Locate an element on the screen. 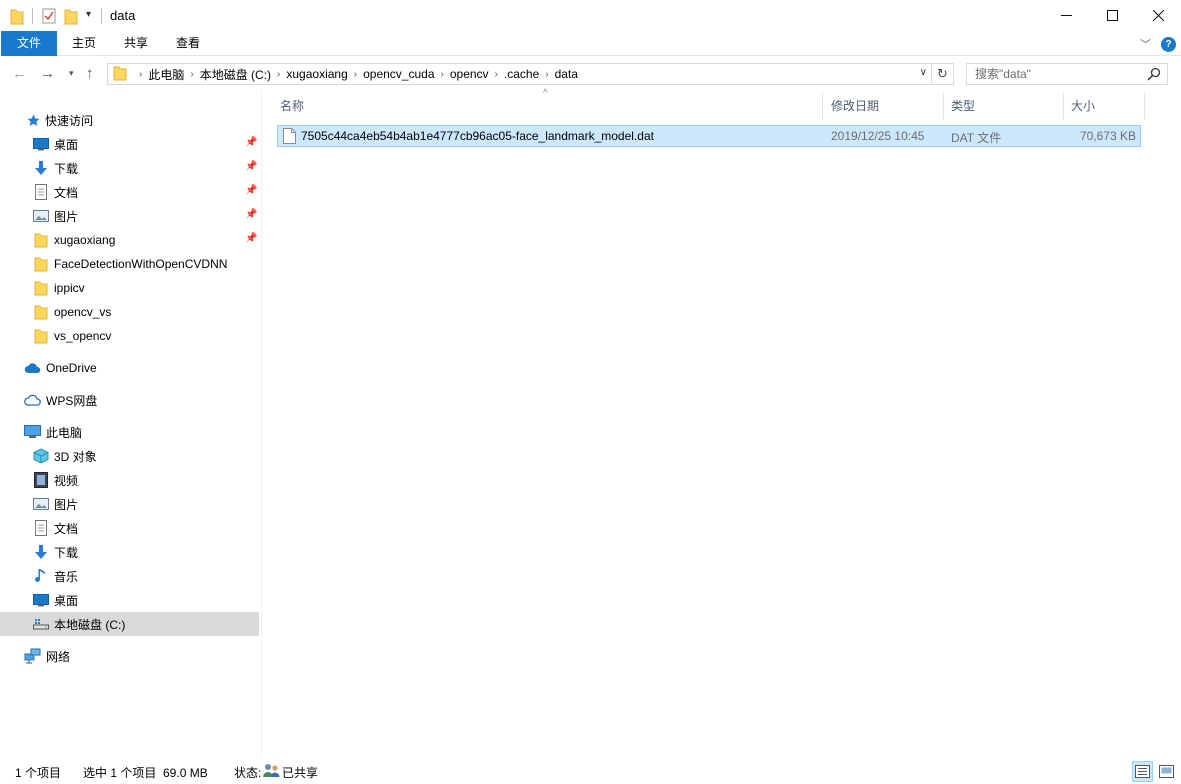  star-icon is located at coordinates (33, 120).